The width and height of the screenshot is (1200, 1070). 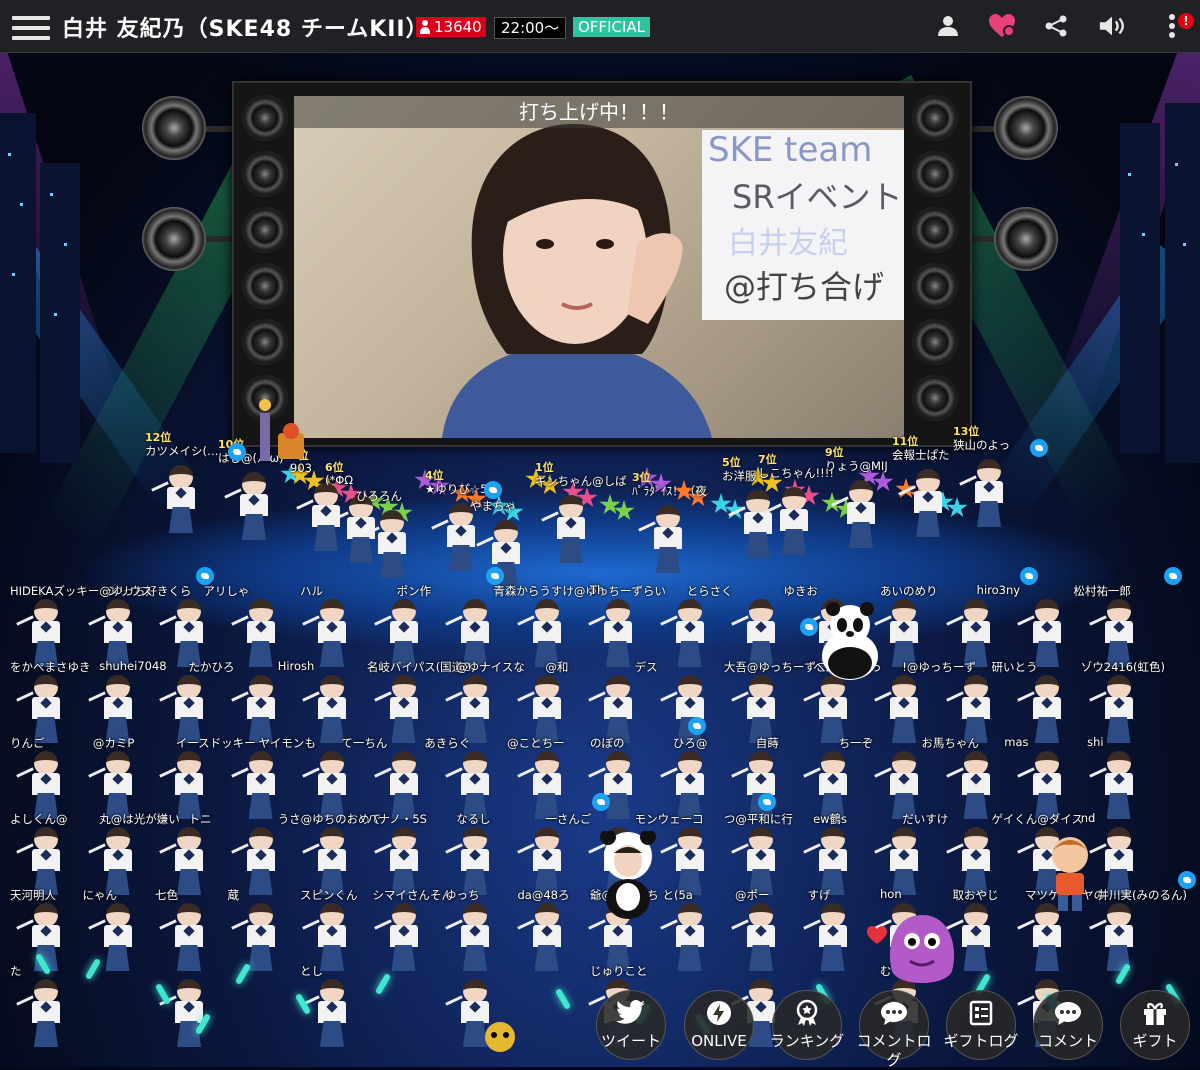 I want to click on fan-name-label: 狭山のよっ, so click(x=982, y=445).